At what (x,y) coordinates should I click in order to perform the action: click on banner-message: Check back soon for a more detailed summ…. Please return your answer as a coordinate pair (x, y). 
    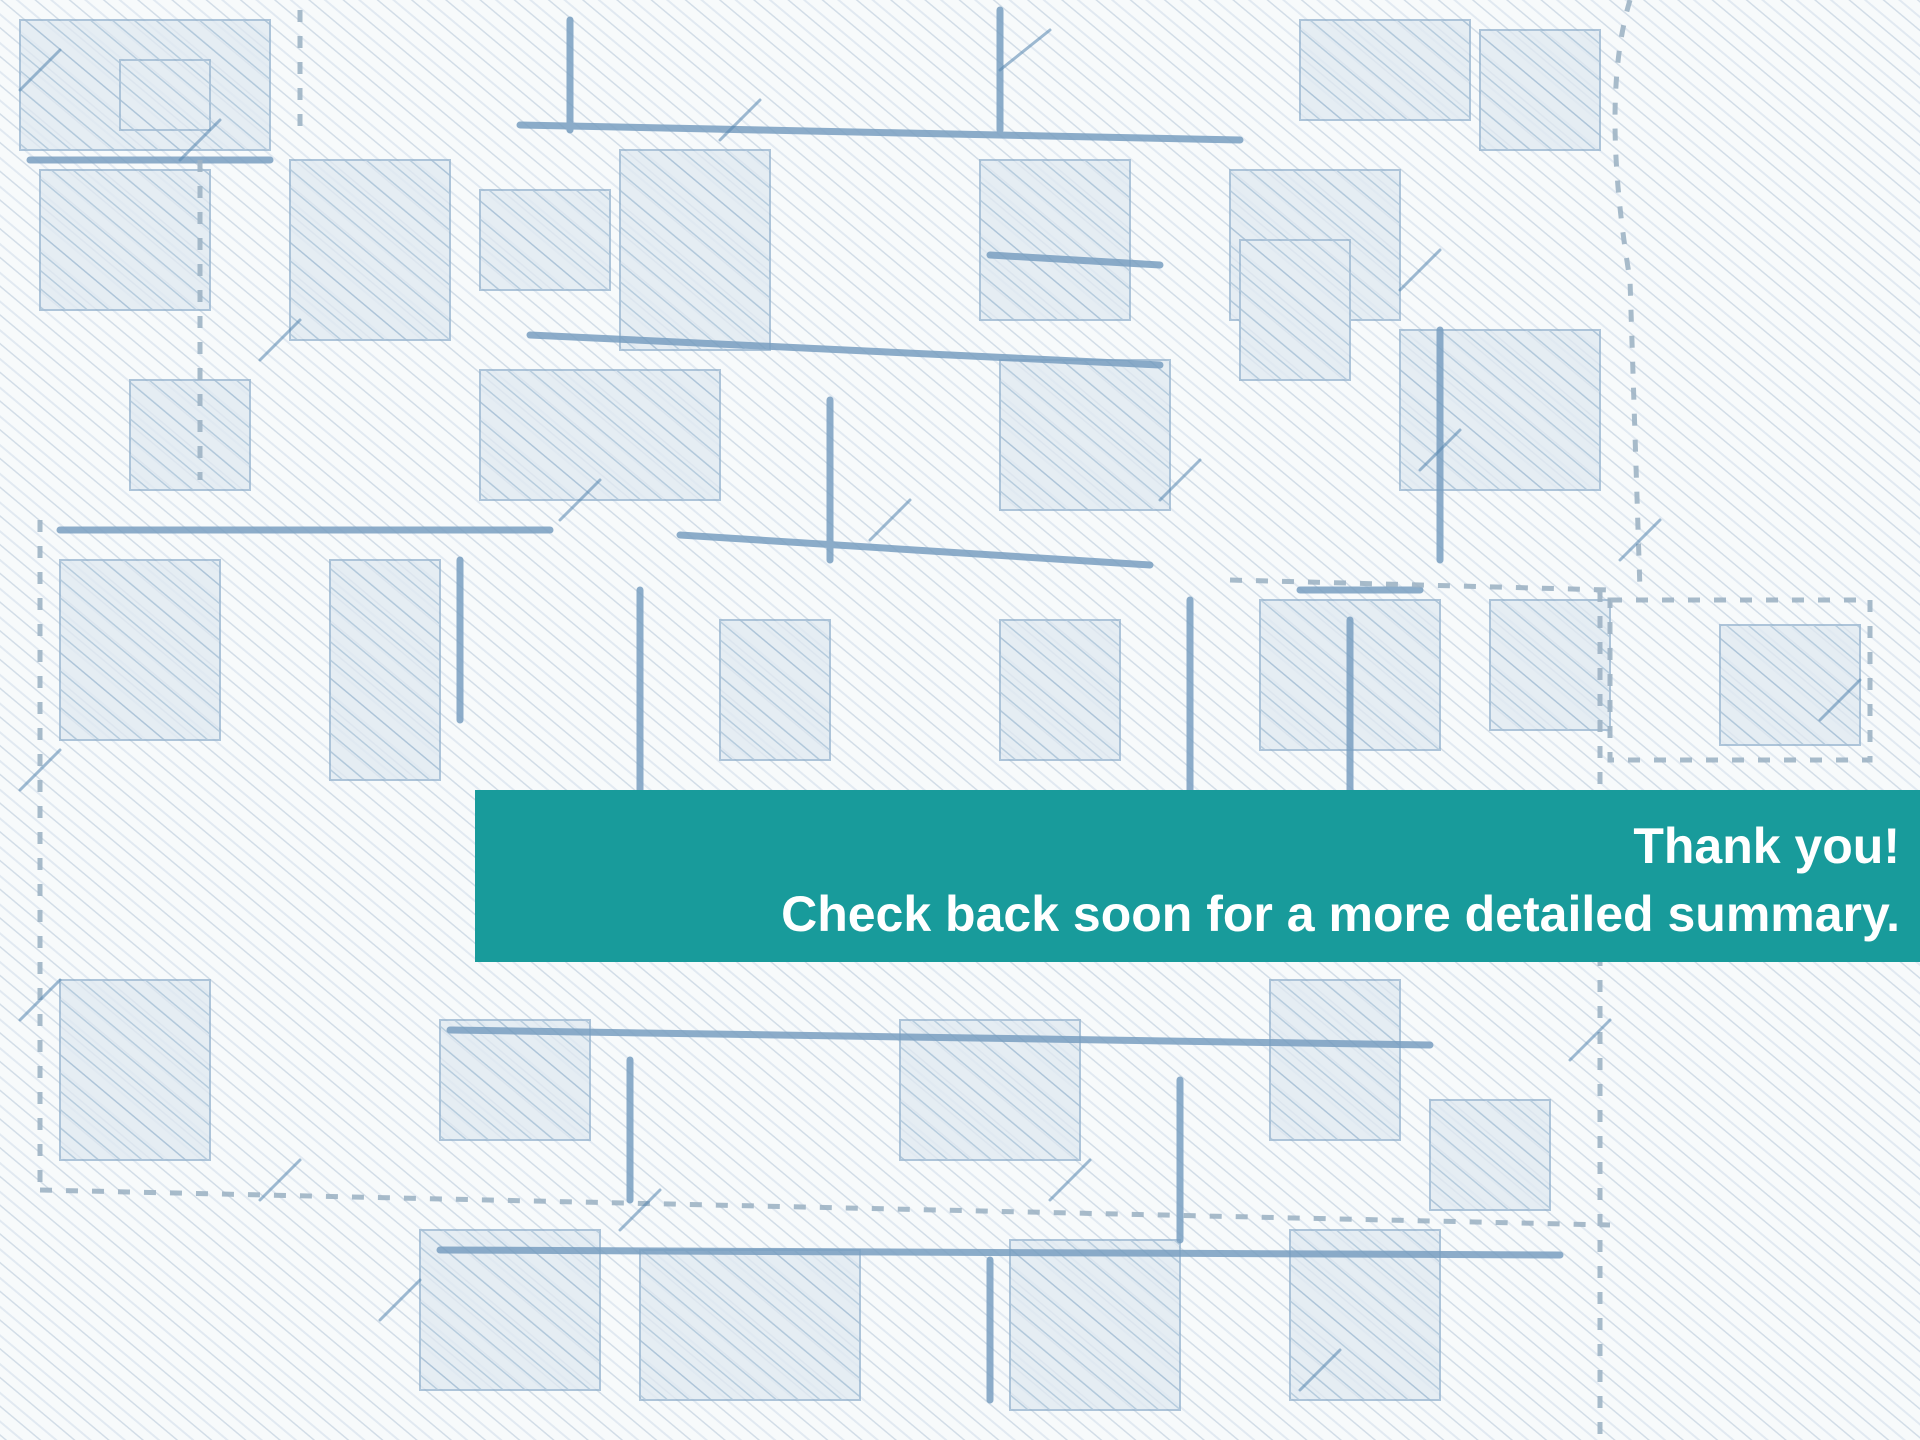
    Looking at the image, I should click on (1340, 914).